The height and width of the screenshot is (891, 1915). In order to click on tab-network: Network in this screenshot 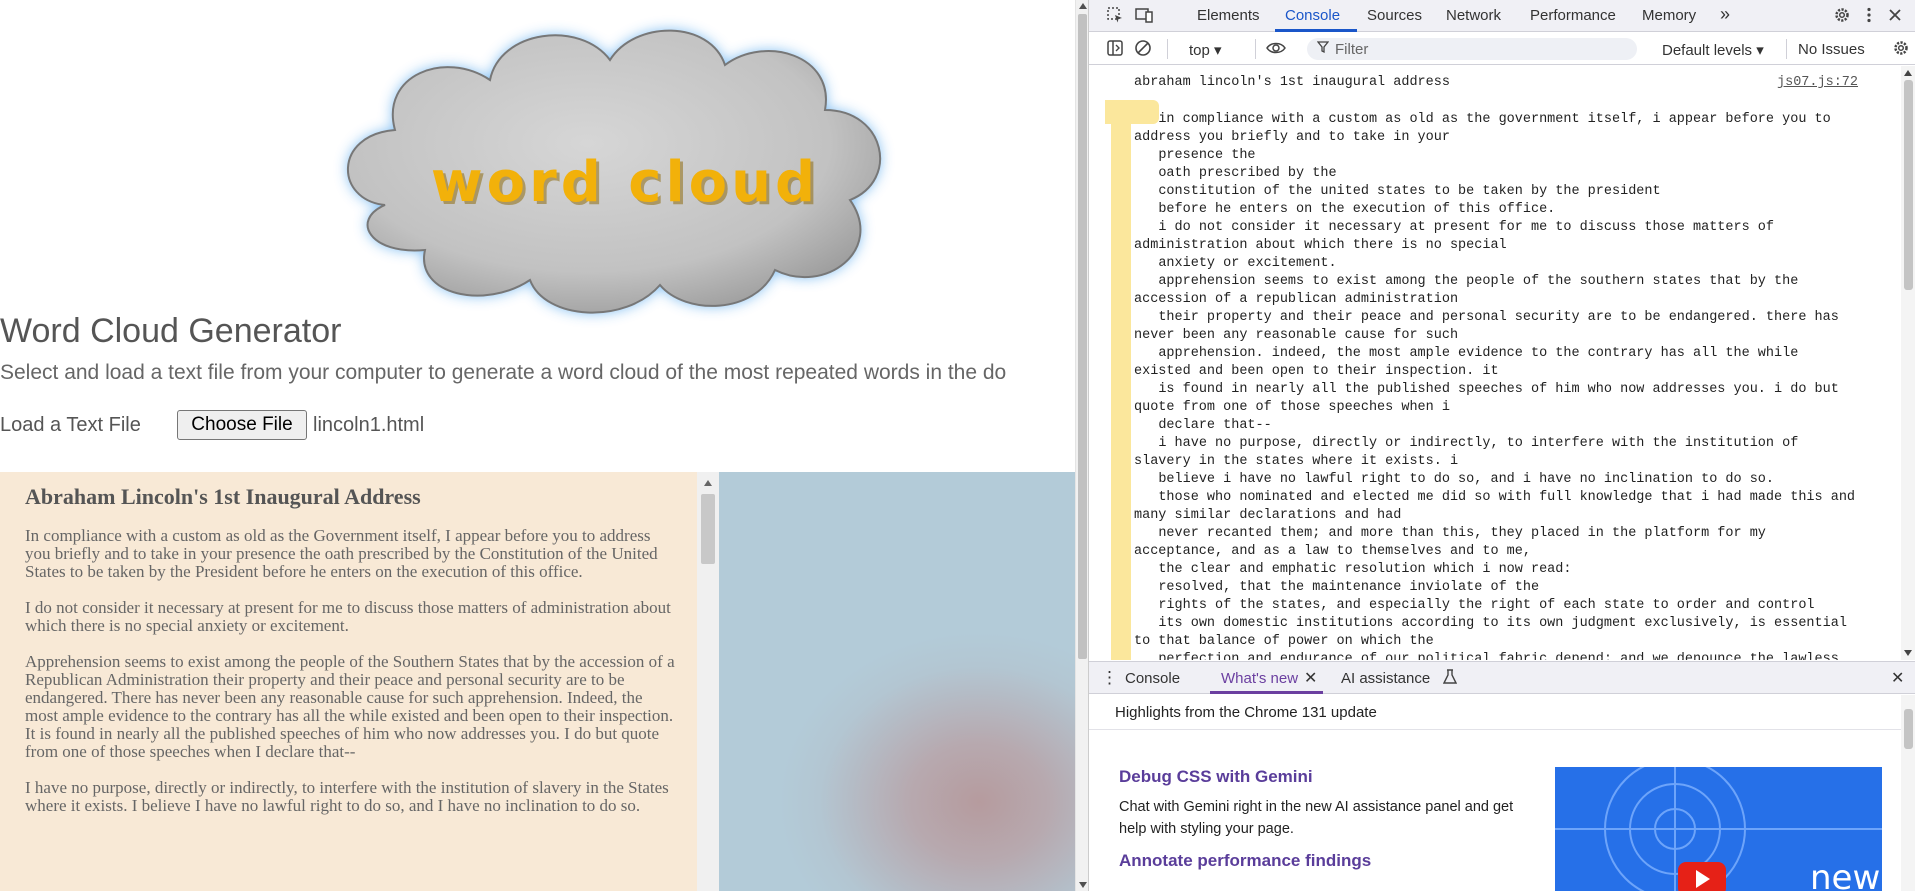, I will do `click(1473, 15)`.